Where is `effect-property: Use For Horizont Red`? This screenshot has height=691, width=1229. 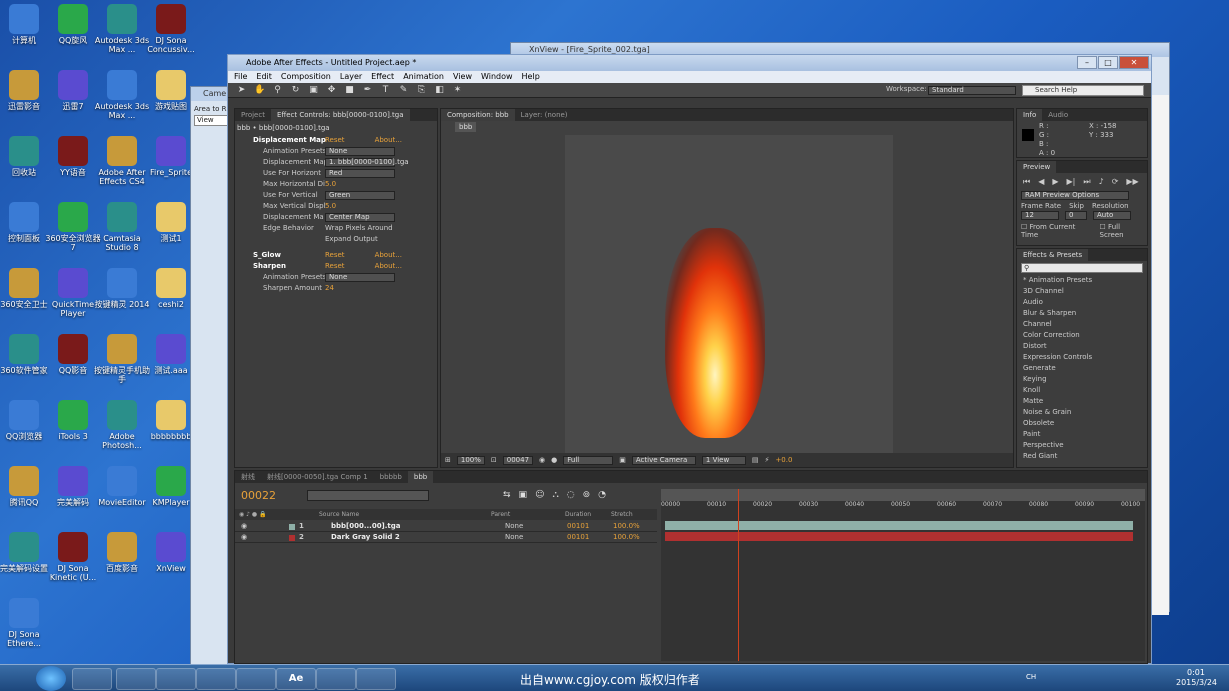 effect-property: Use For Horizont Red is located at coordinates (317, 173).